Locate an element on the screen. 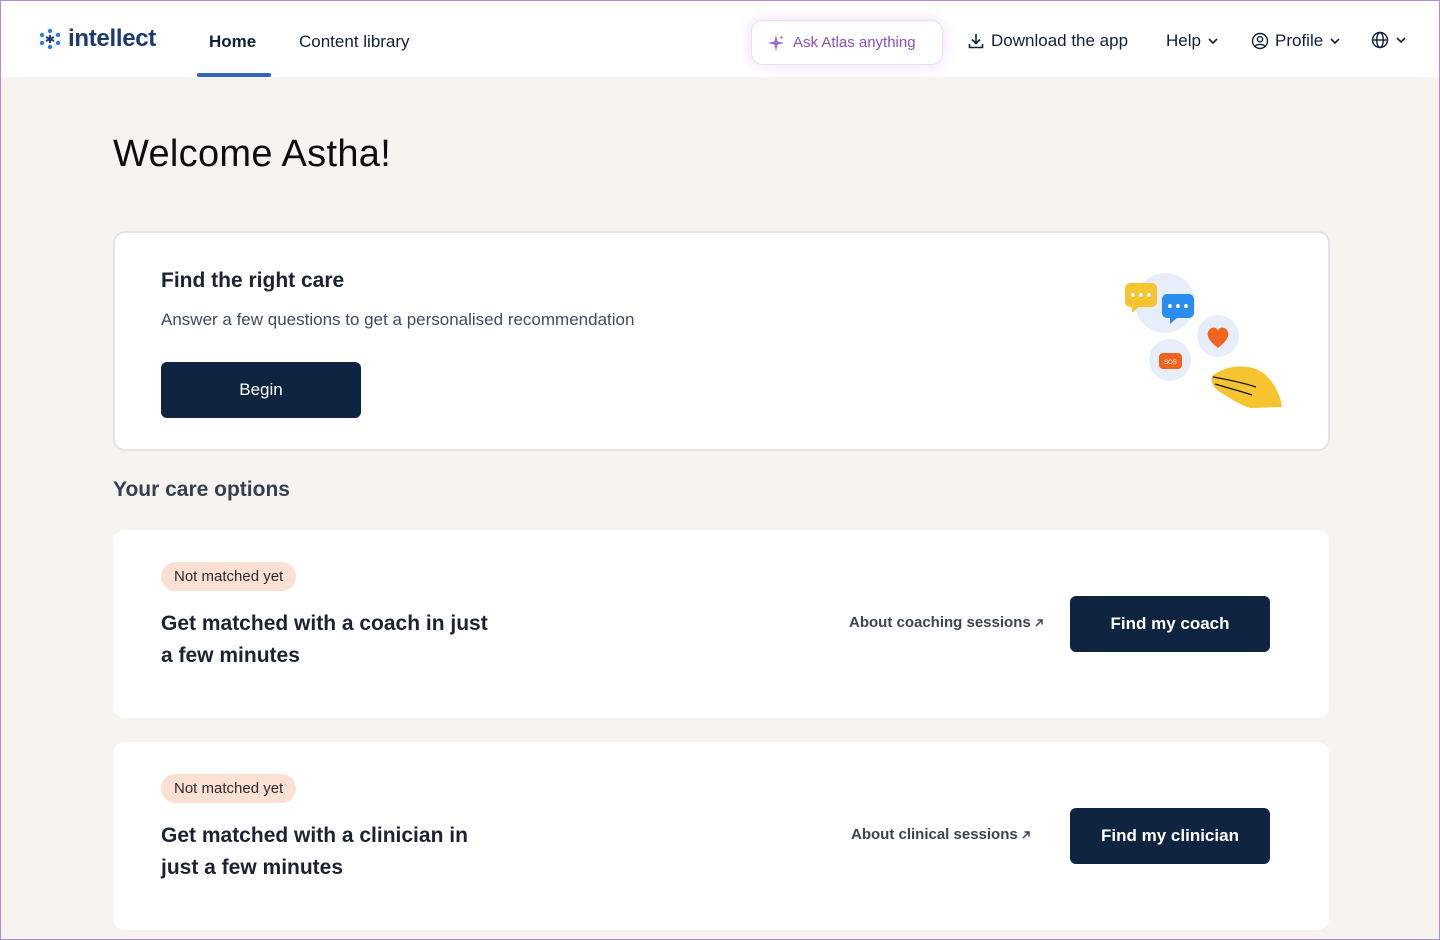  about-clinical-link: About clinical sessions is located at coordinates (941, 834).